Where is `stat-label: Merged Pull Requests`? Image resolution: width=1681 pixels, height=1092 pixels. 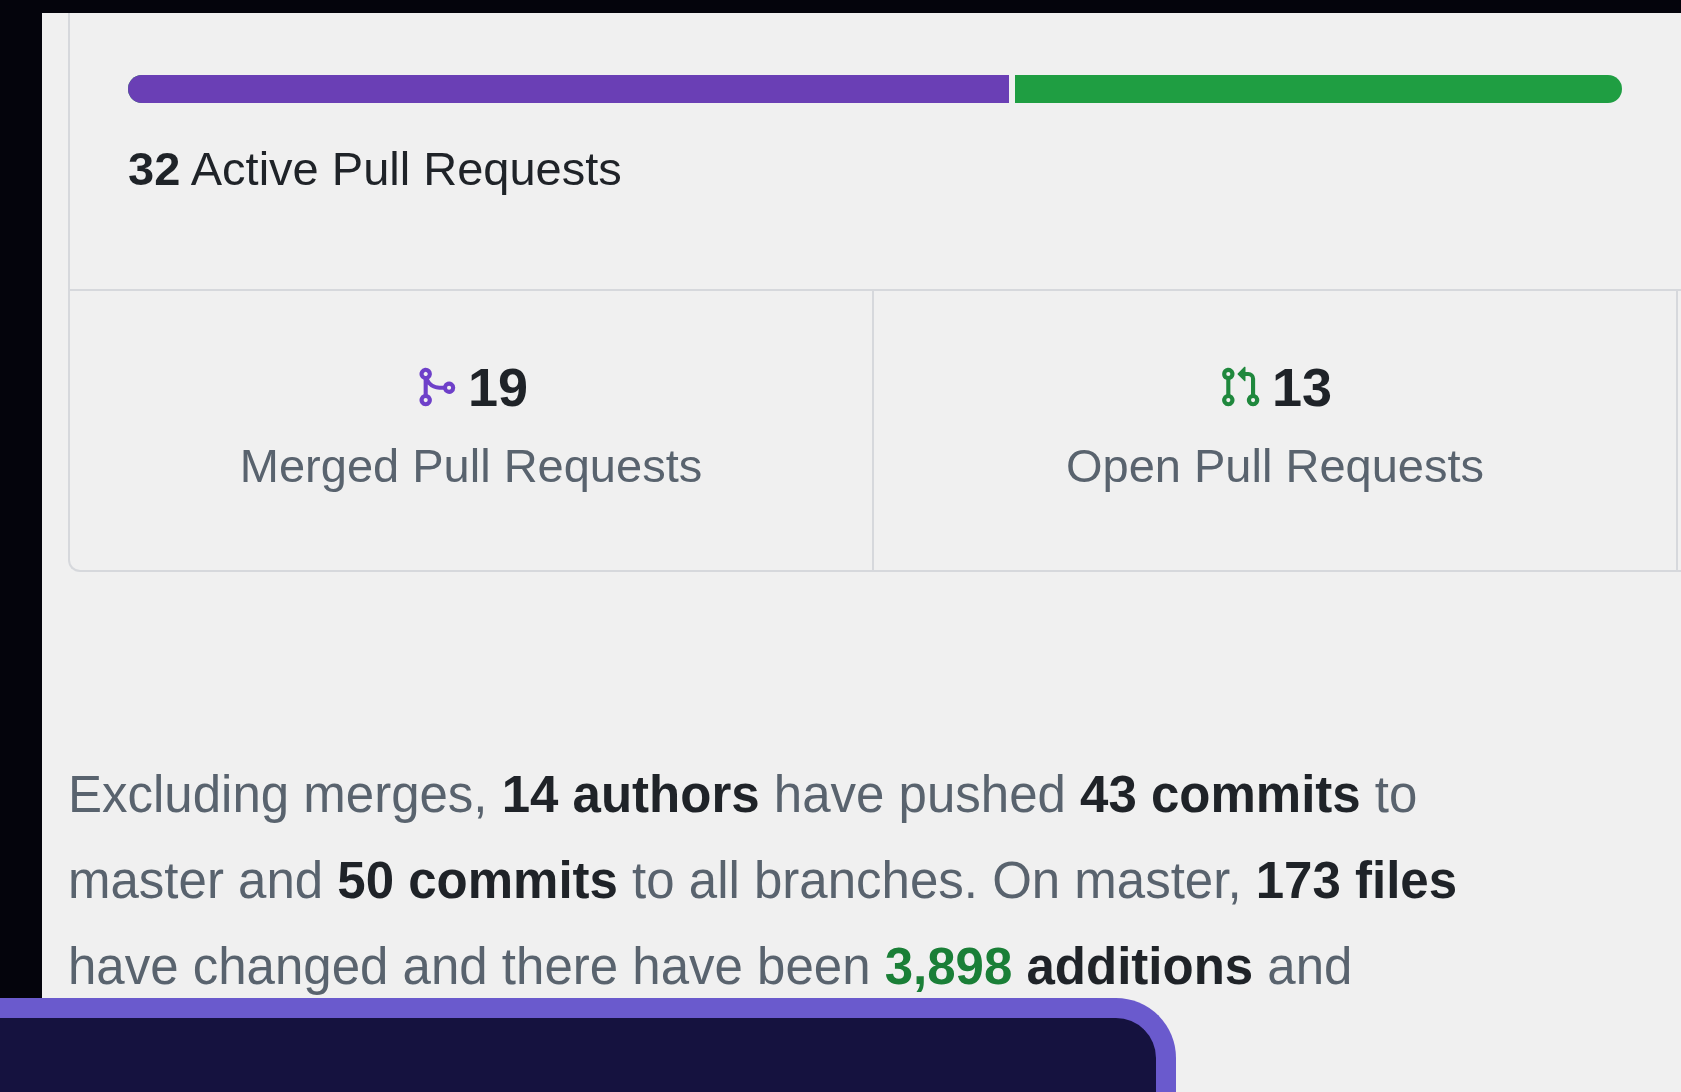 stat-label: Merged Pull Requests is located at coordinates (471, 465).